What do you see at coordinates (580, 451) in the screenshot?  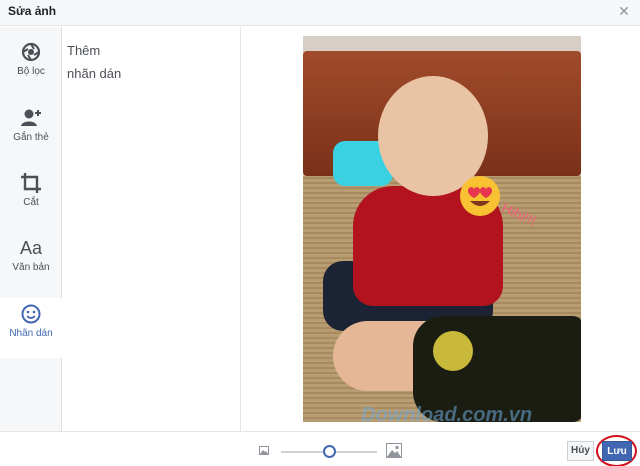 I see `cancel-button: Hủy` at bounding box center [580, 451].